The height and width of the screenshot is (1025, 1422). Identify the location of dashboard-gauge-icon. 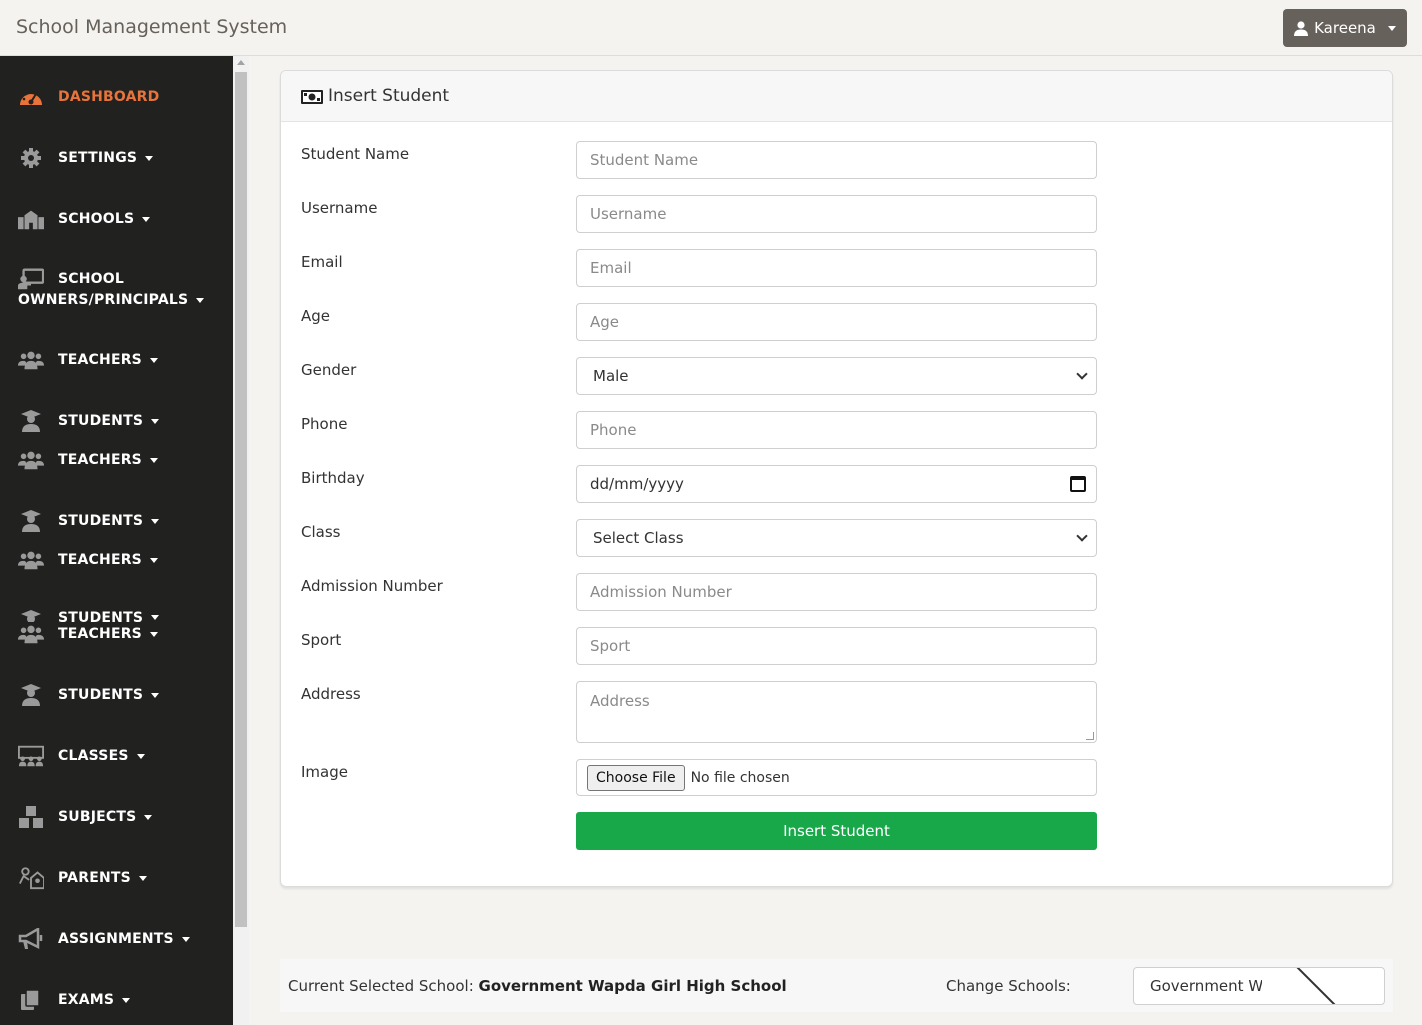
(31, 97).